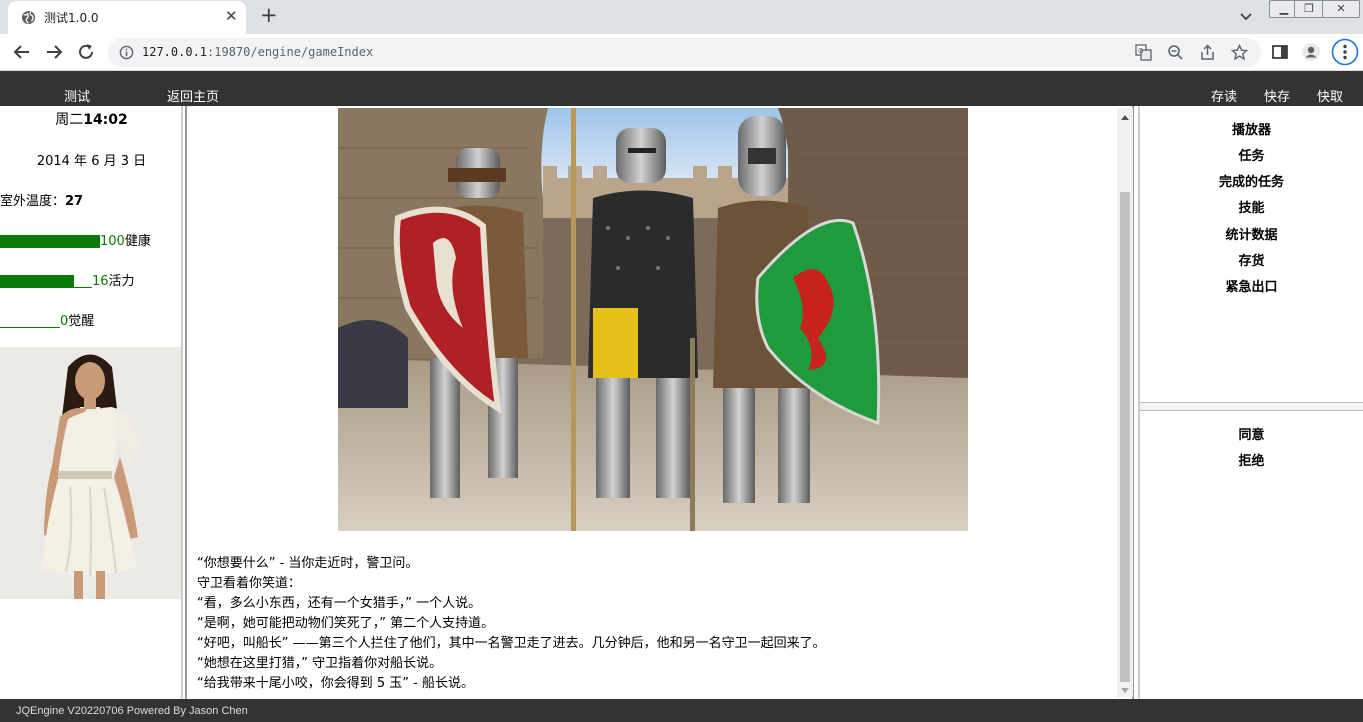  Describe the element at coordinates (308, 563) in the screenshot. I see `story-line: “你想要什么” - 当你走近时，警卫问。` at that location.